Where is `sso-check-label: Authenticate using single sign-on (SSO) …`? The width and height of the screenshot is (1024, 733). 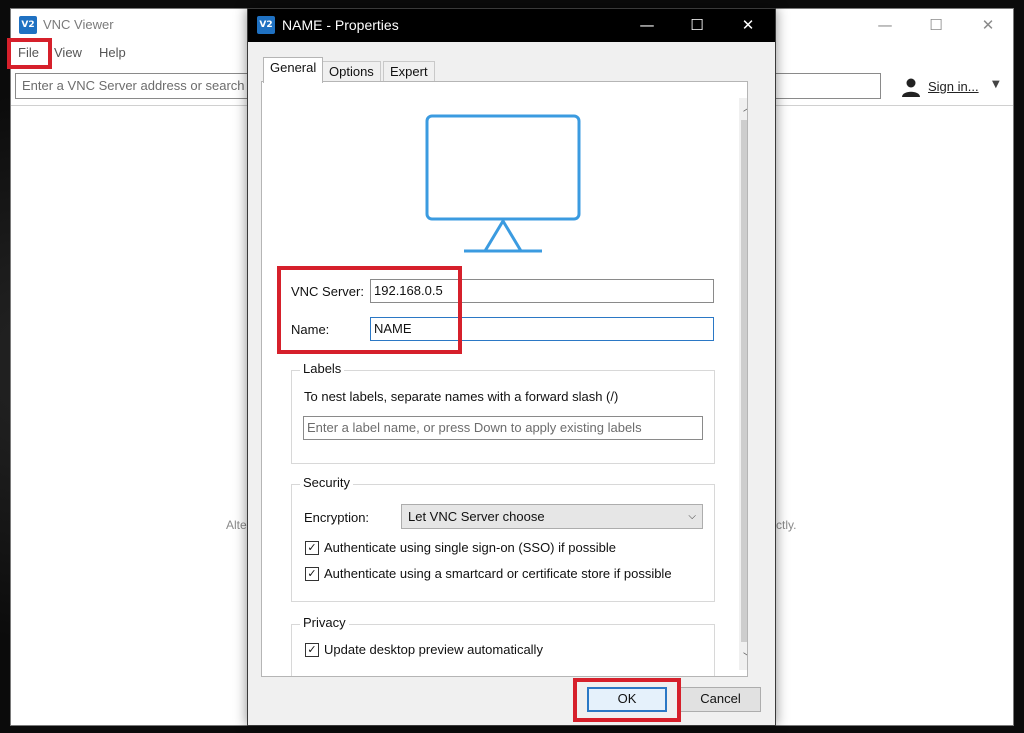 sso-check-label: Authenticate using single sign-on (SSO) … is located at coordinates (470, 547).